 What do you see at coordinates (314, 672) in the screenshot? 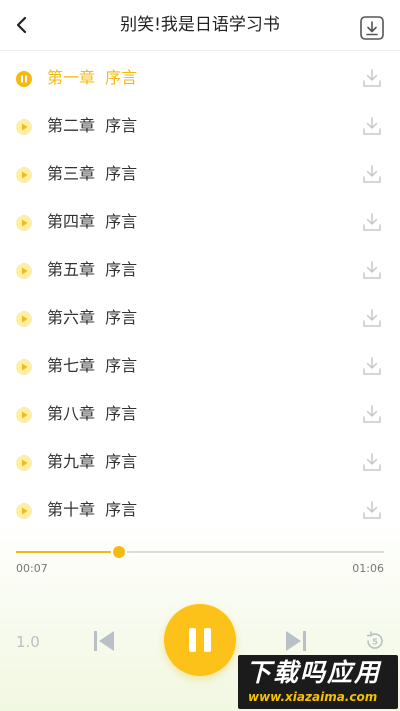
I see `watermark-title: 下载吗应用` at bounding box center [314, 672].